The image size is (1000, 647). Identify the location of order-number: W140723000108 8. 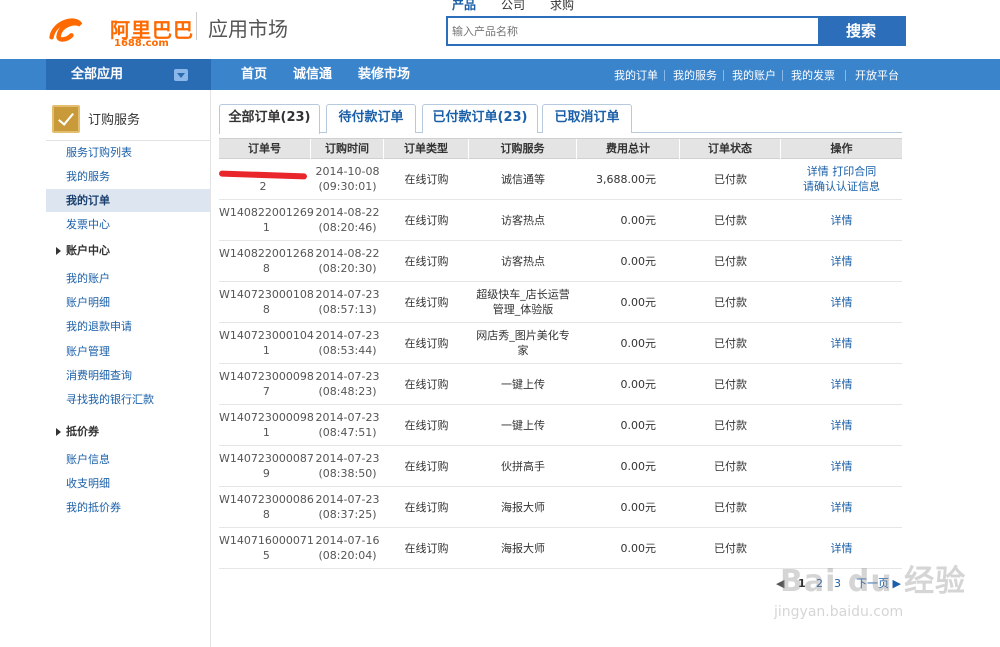
(266, 302).